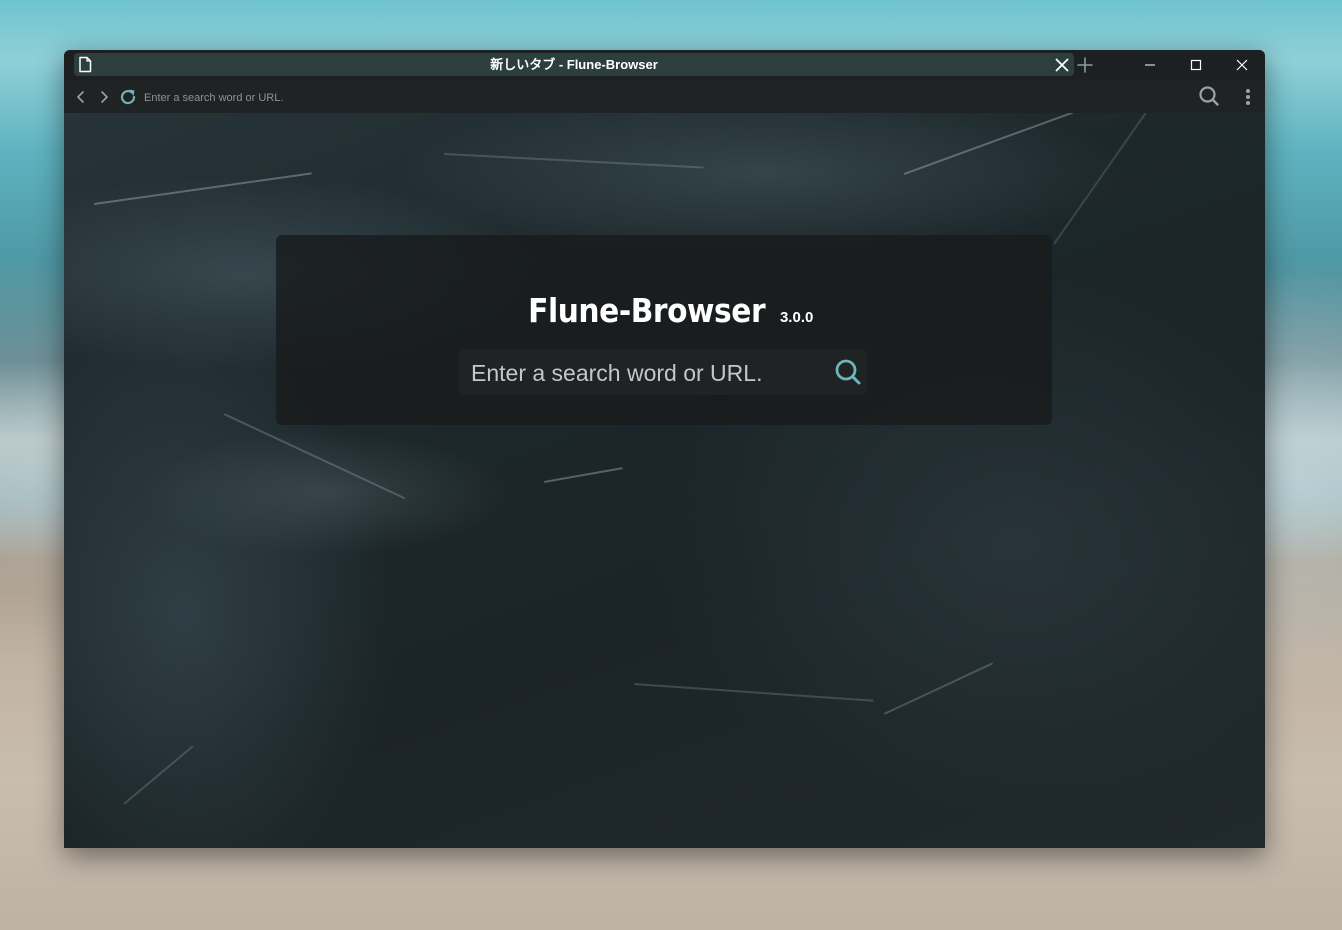 The image size is (1342, 930). I want to click on search-button, so click(1209, 96).